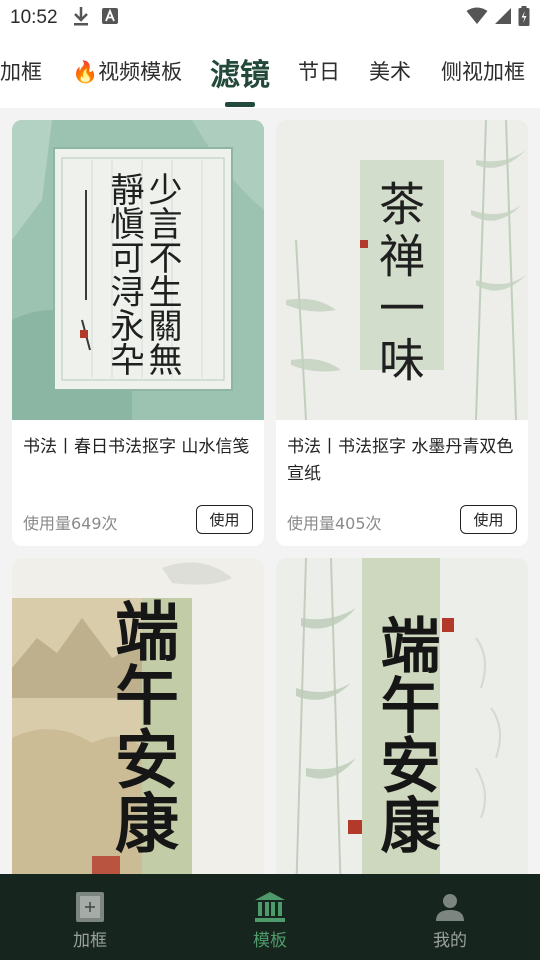  What do you see at coordinates (90, 941) in the screenshot?
I see `nav-label: 加框` at bounding box center [90, 941].